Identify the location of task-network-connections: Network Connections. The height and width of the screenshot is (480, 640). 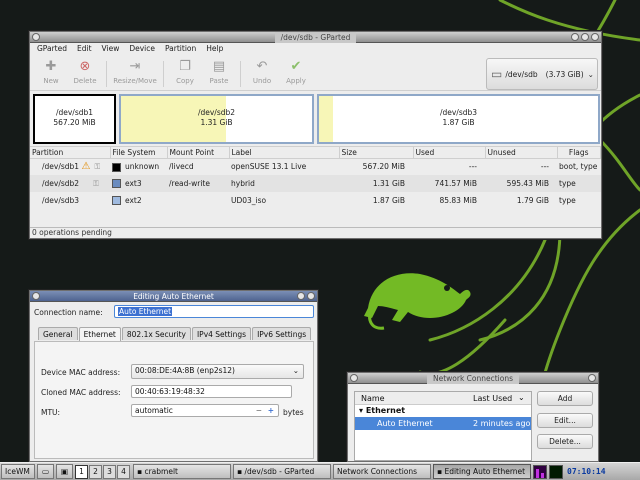
(382, 471).